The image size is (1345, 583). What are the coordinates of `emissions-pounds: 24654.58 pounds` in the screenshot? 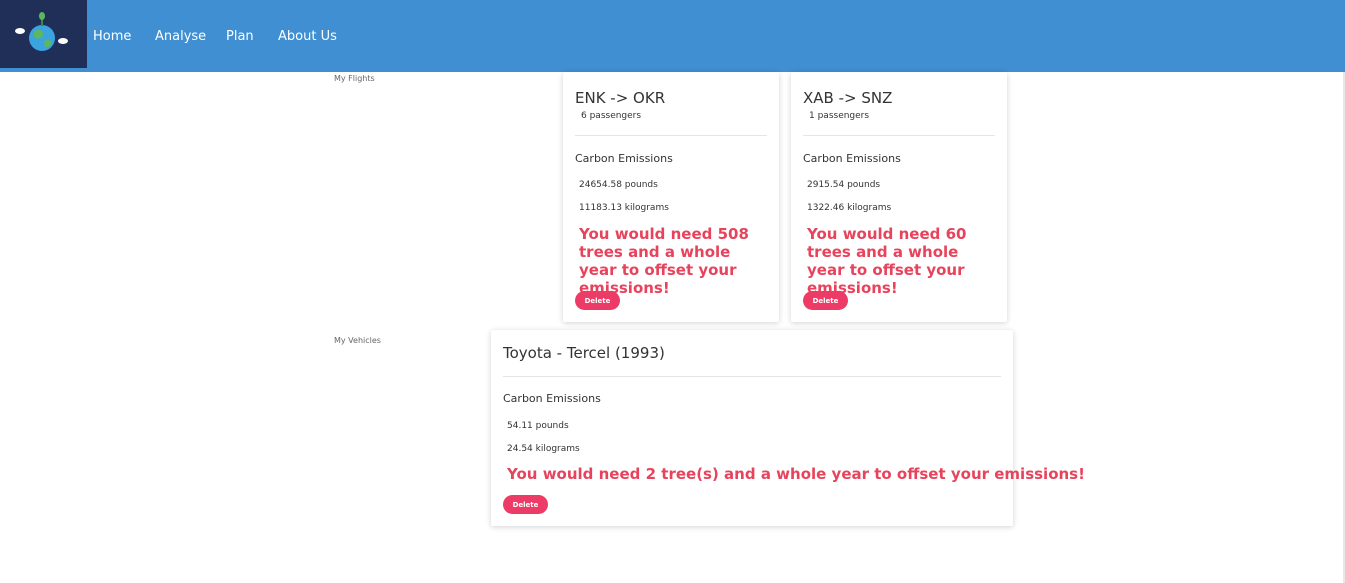 It's located at (618, 185).